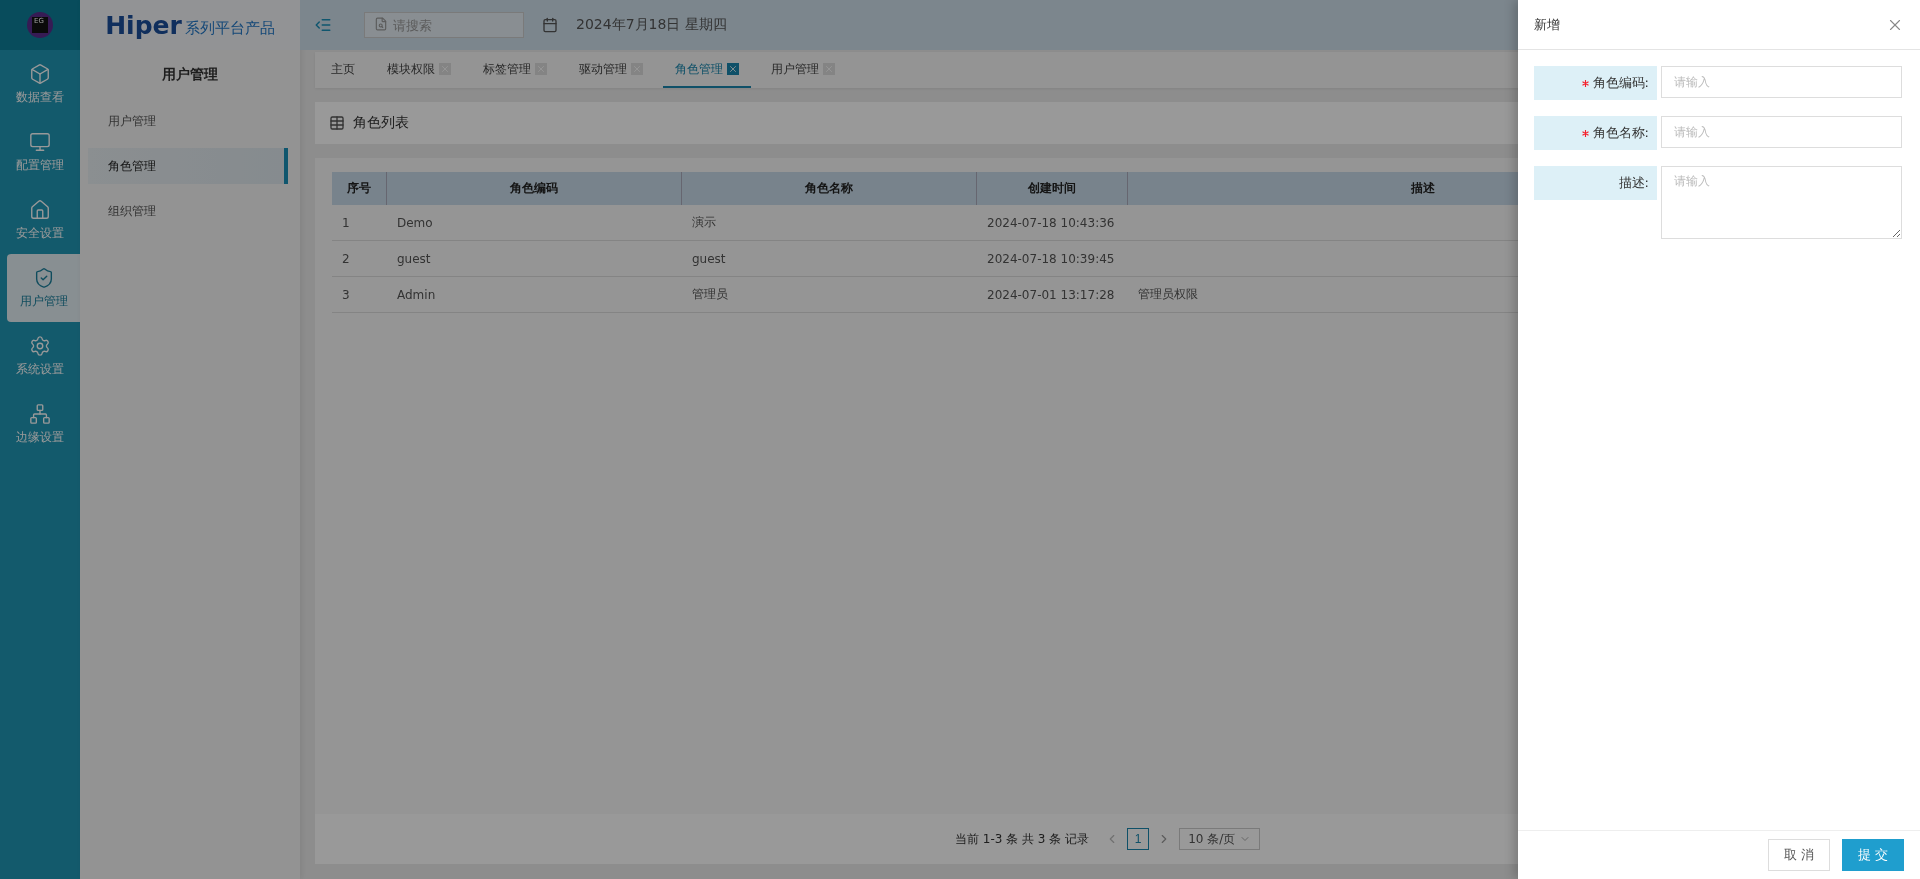 Image resolution: width=1920 pixels, height=879 pixels. I want to click on search-icon, so click(381, 24).